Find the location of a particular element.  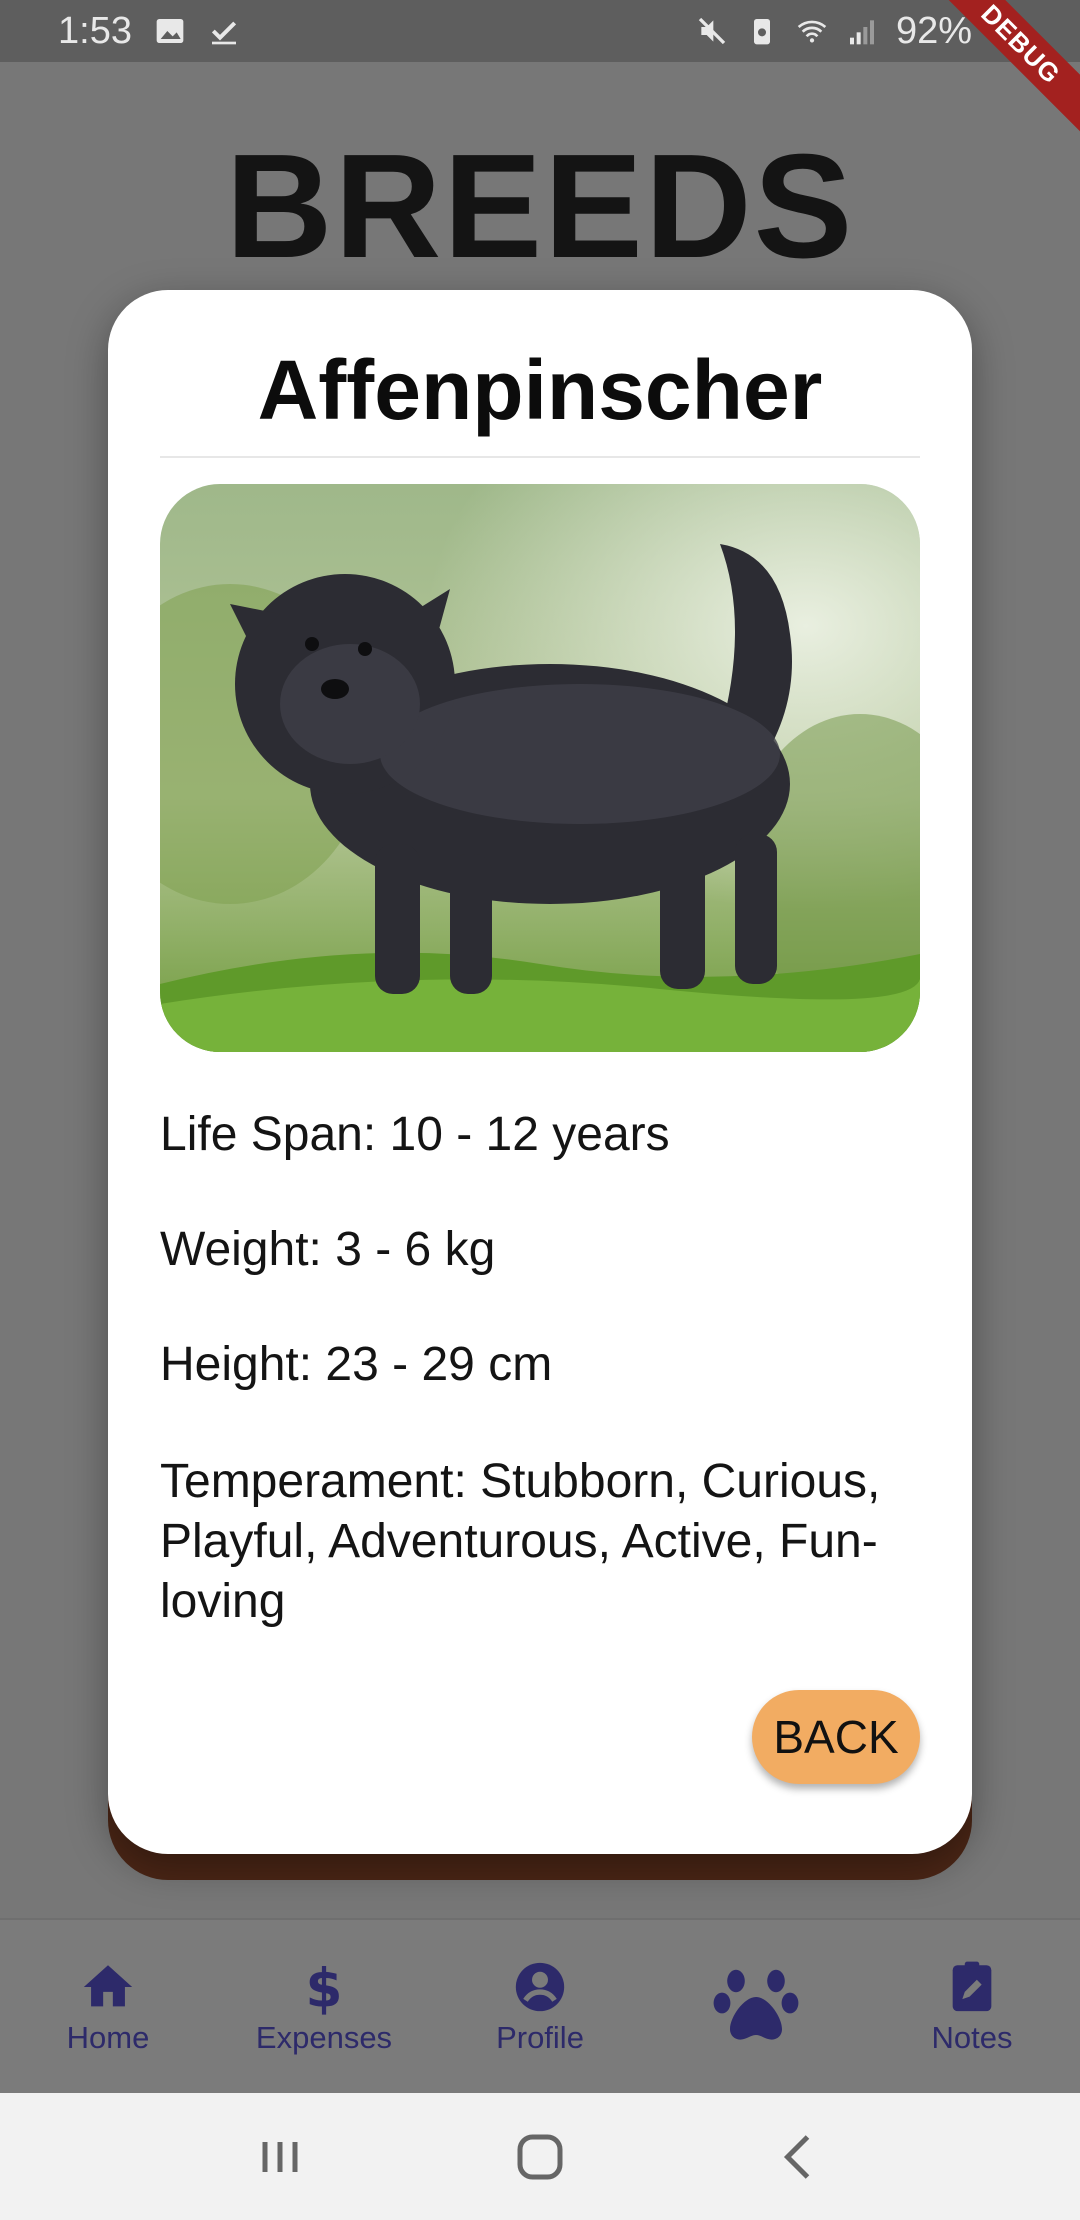

account-icon is located at coordinates (540, 1986).